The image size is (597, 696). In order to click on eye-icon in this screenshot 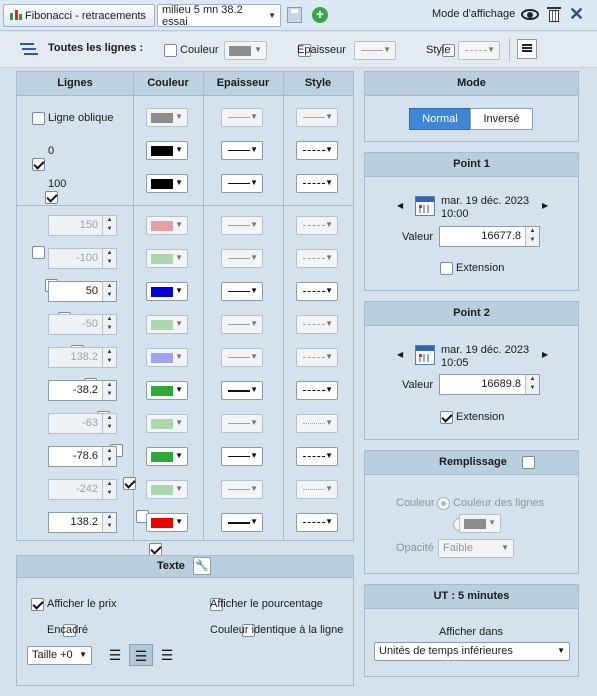, I will do `click(531, 14)`.